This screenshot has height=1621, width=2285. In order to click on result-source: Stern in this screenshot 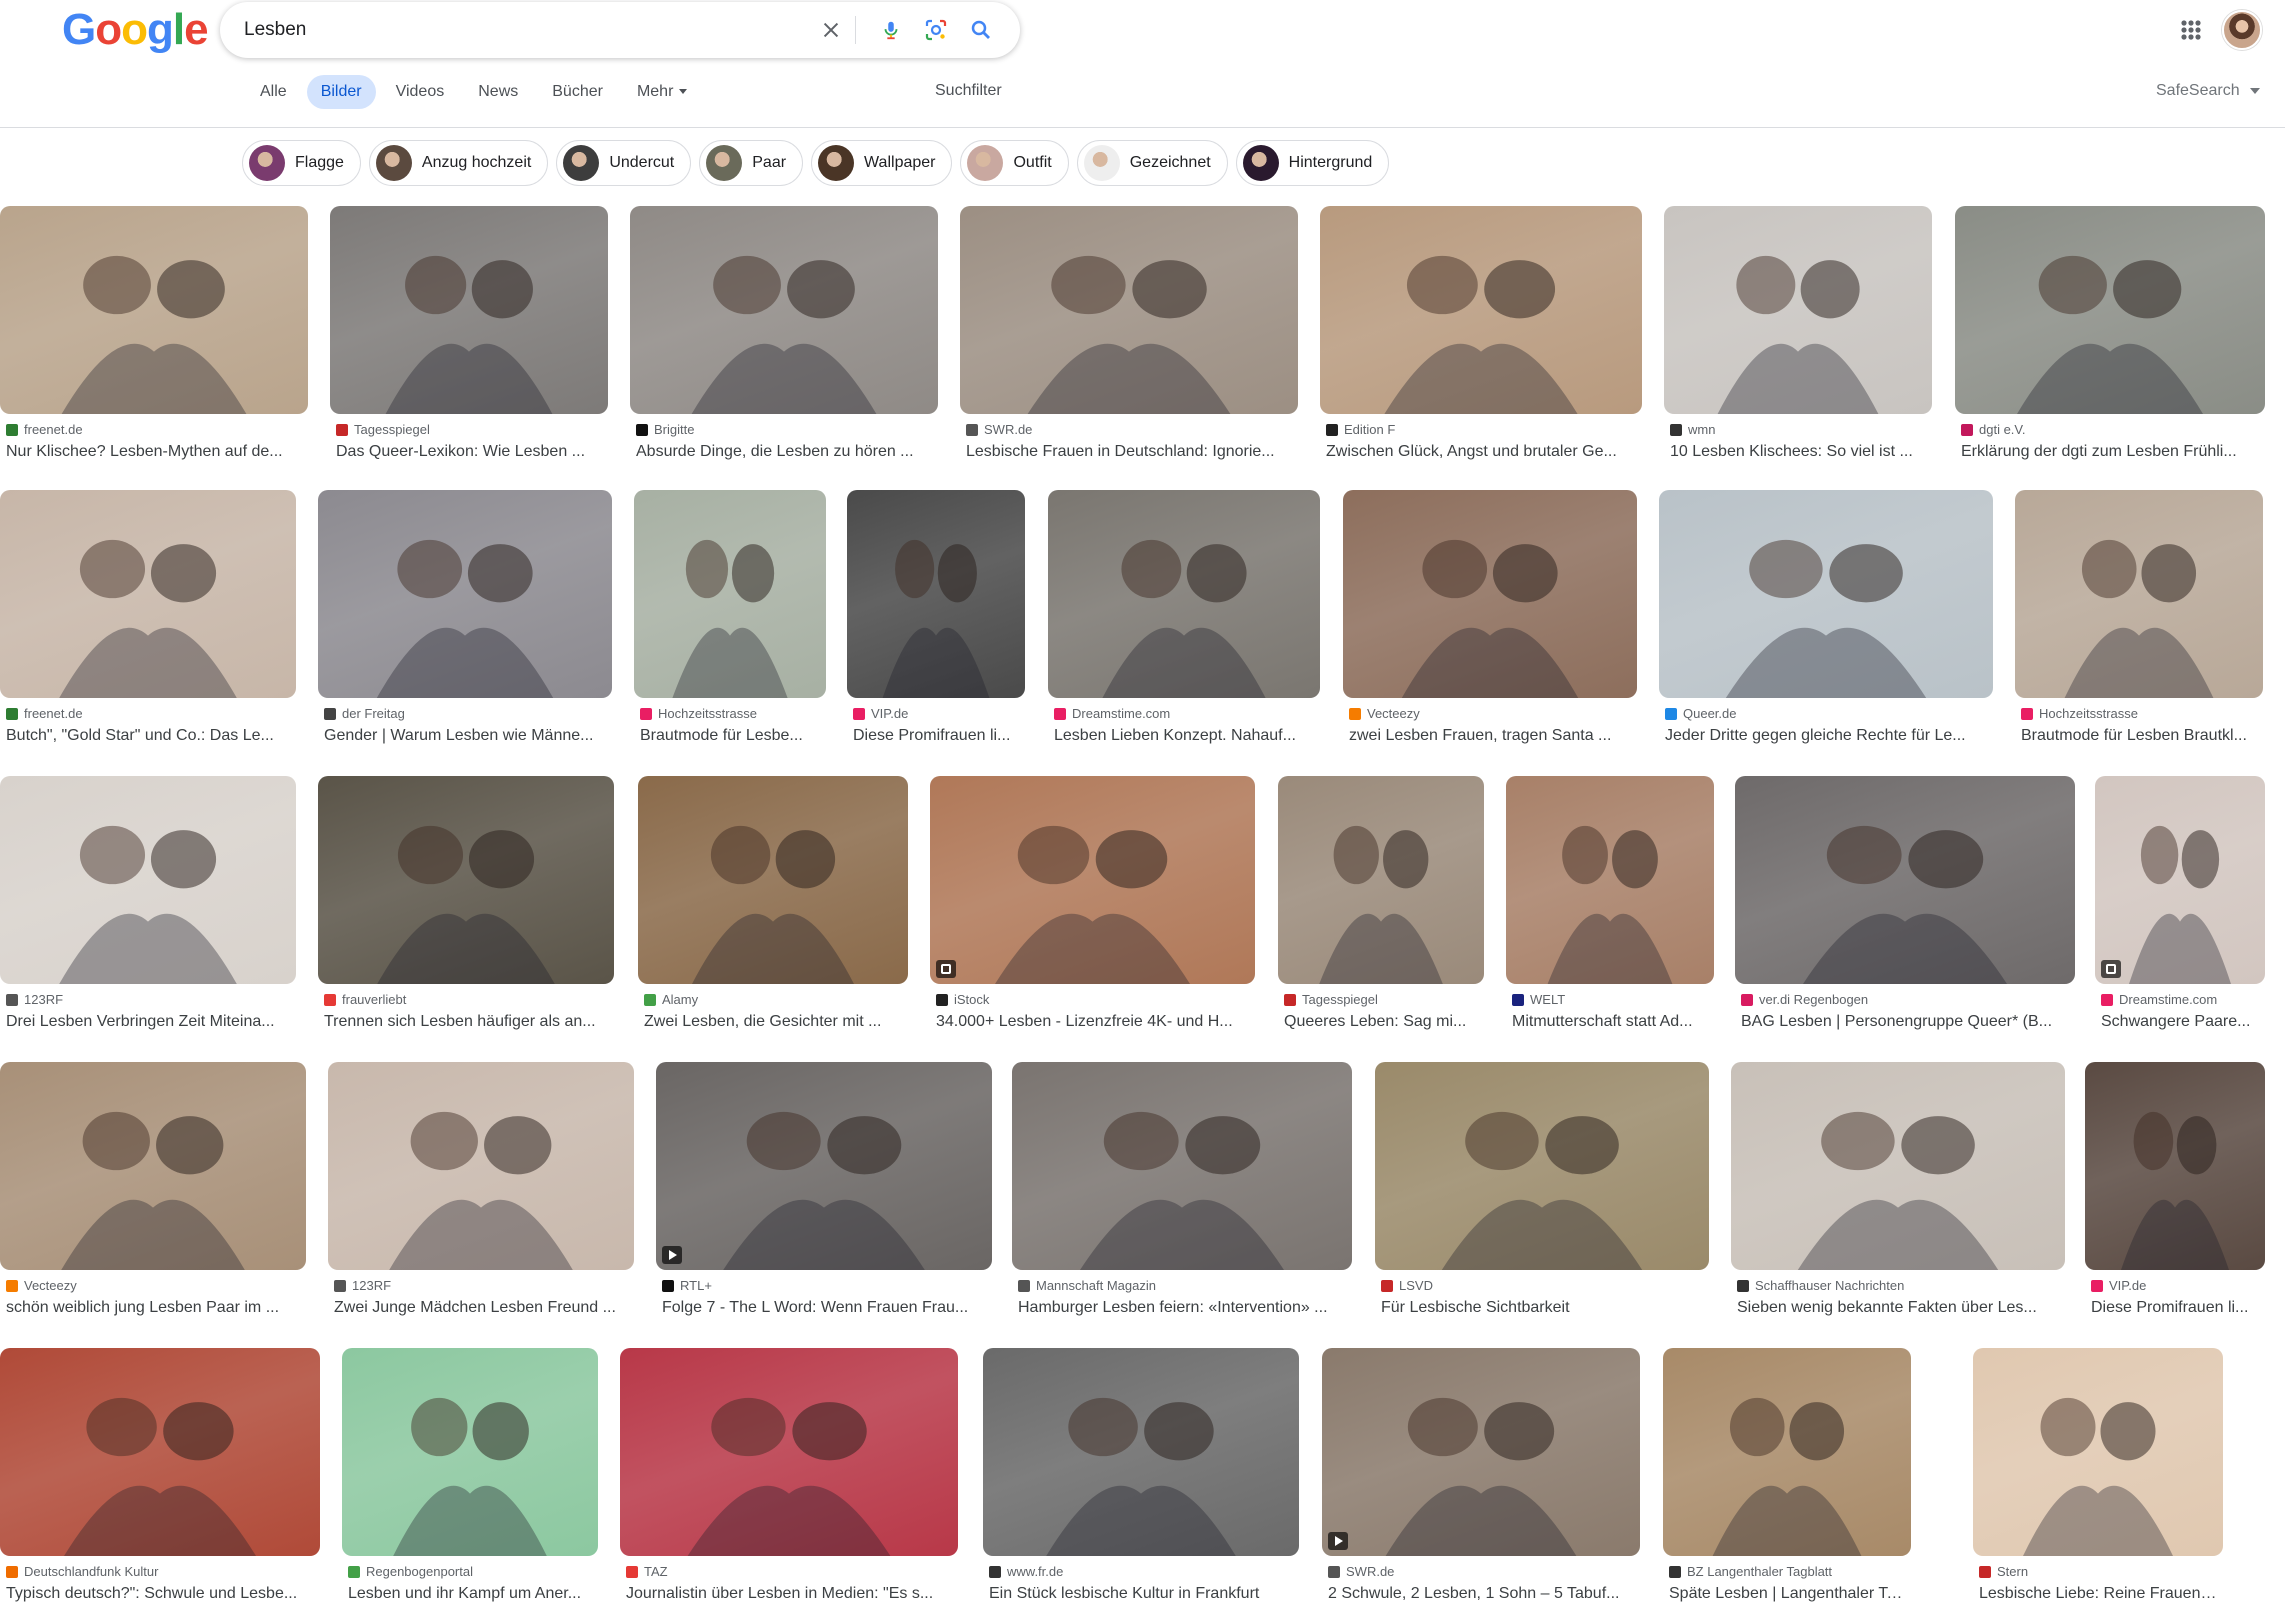, I will do `click(2098, 1571)`.